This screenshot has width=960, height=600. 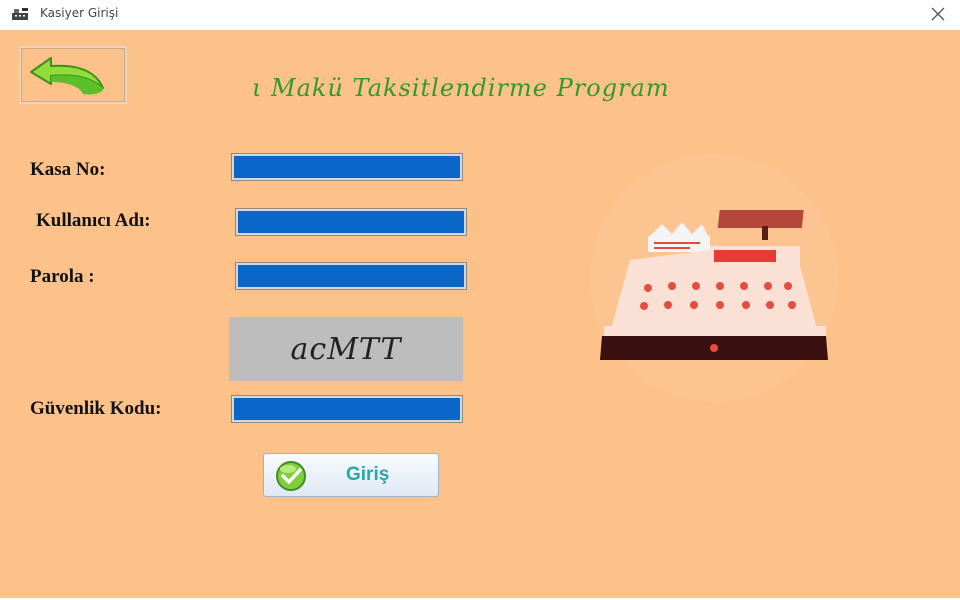 I want to click on cash-register-illustration, so click(x=714, y=278).